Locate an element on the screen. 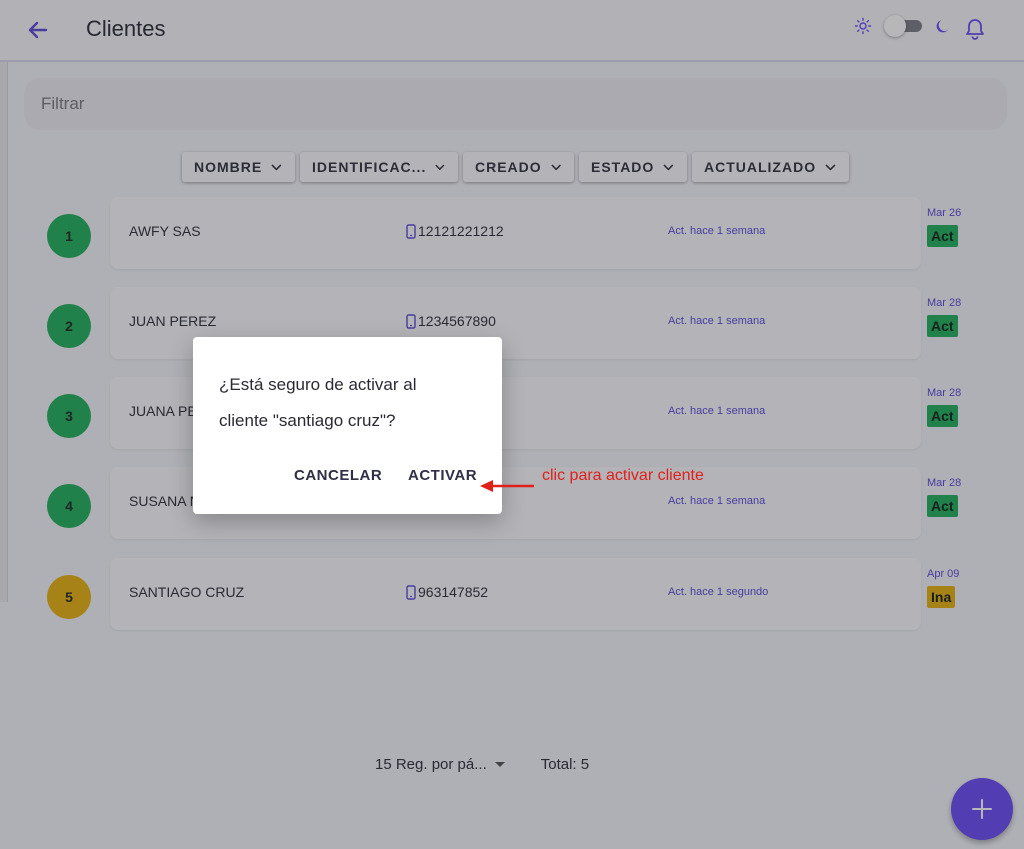 This screenshot has width=1024, height=849. red-arrow-icon is located at coordinates (507, 486).